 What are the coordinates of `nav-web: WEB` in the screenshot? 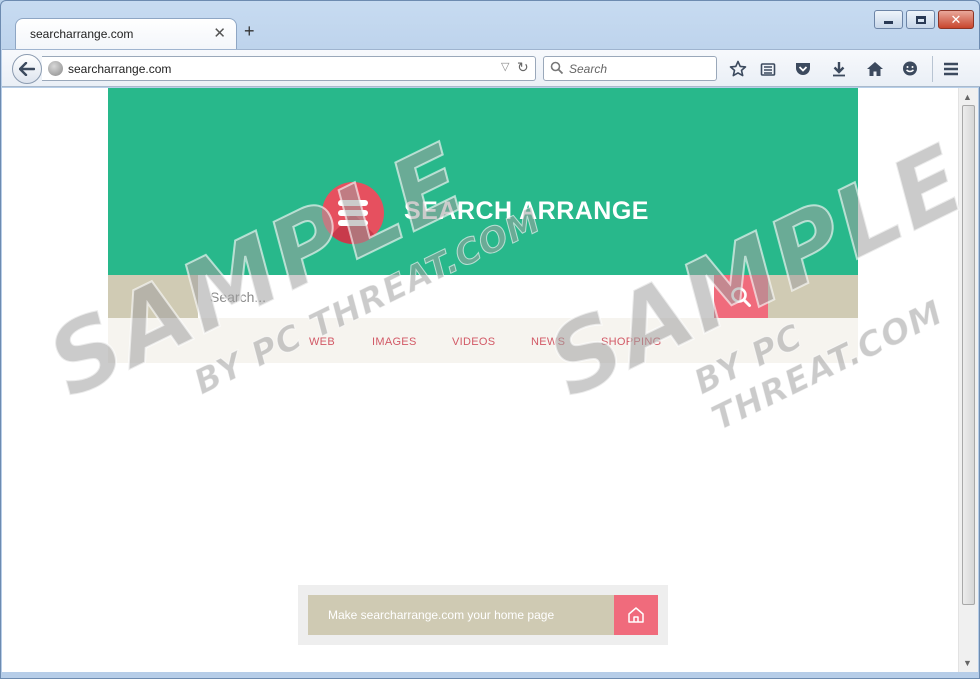 It's located at (322, 342).